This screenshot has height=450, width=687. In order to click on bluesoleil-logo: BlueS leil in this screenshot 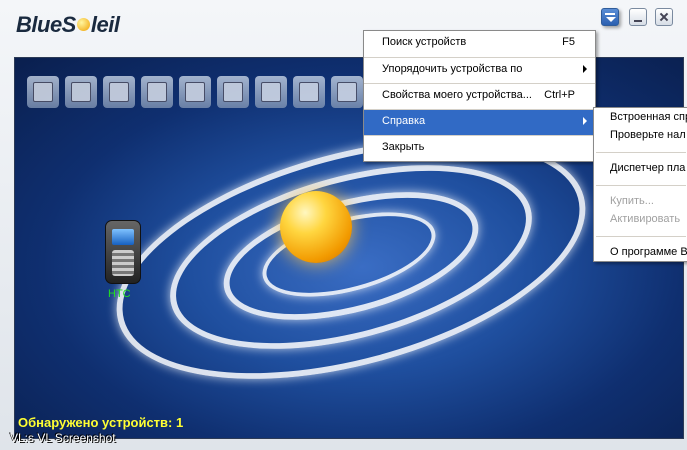, I will do `click(68, 25)`.